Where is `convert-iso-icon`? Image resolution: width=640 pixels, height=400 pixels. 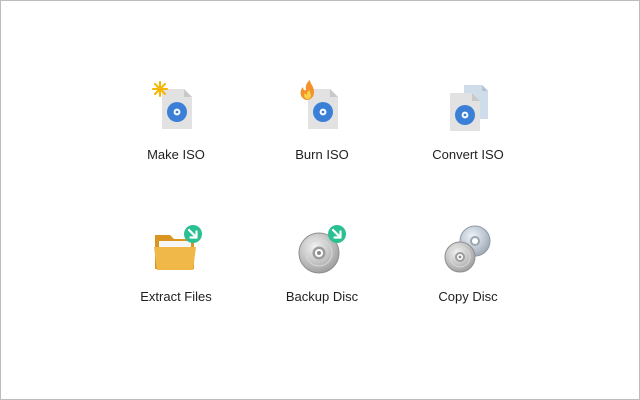
convert-iso-icon is located at coordinates (468, 107).